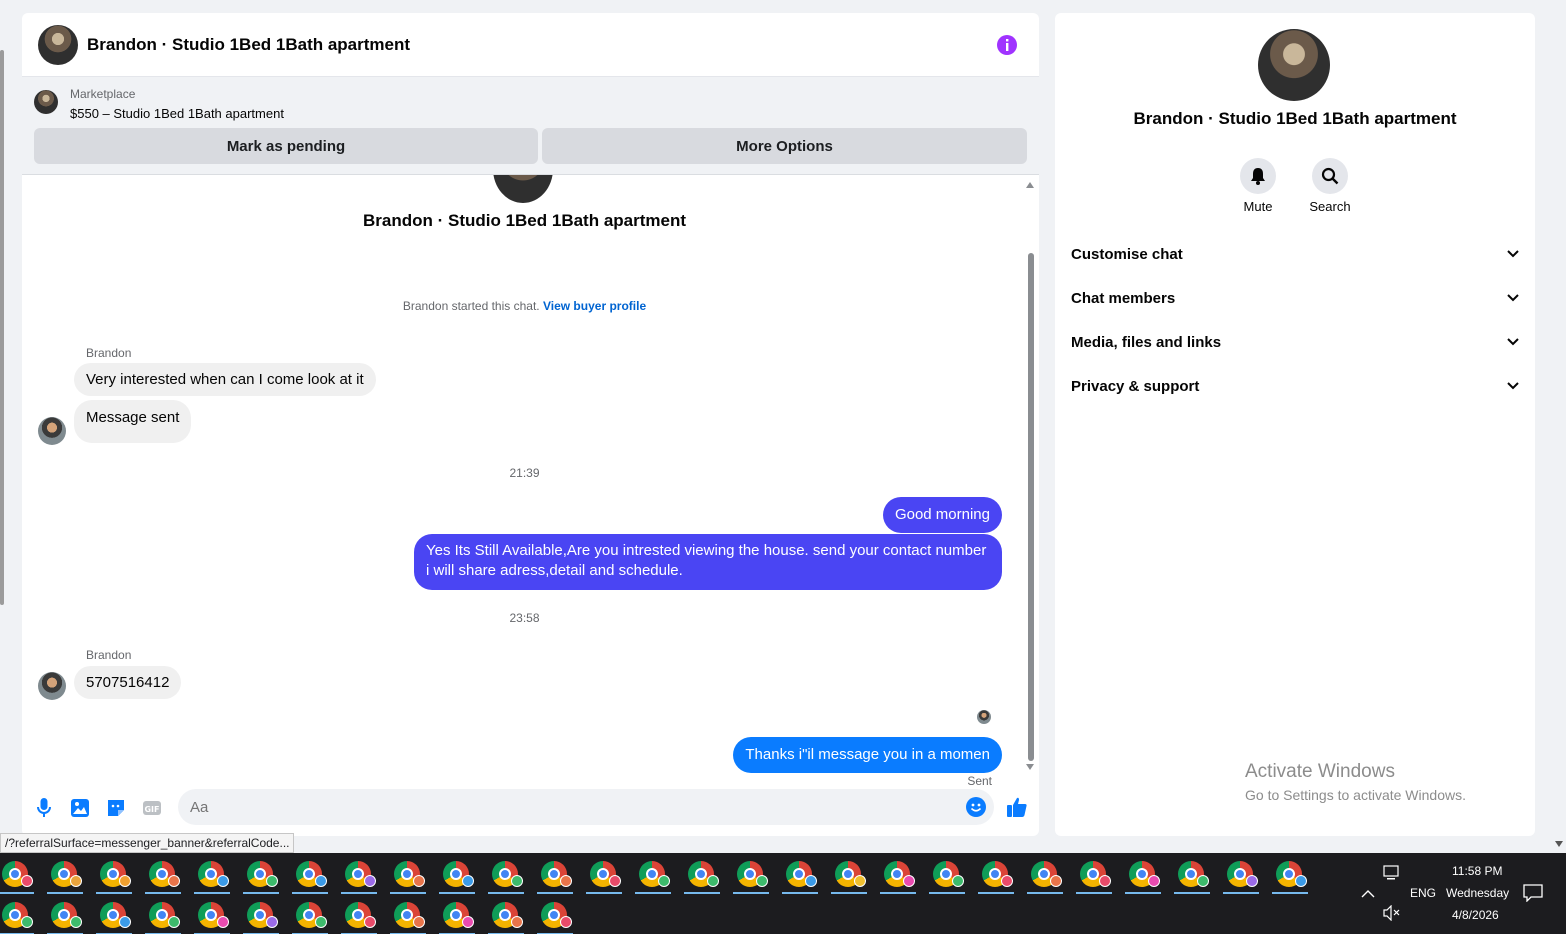  What do you see at coordinates (1007, 45) in the screenshot?
I see `info-icon` at bounding box center [1007, 45].